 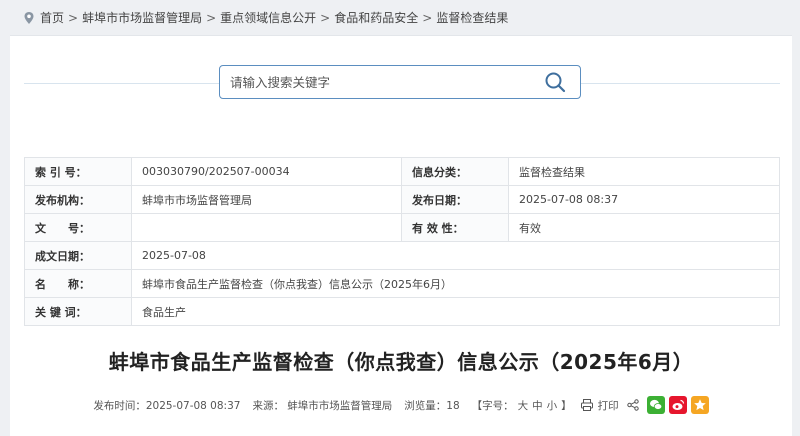 I want to click on category-label: 信息分类：, so click(x=455, y=171).